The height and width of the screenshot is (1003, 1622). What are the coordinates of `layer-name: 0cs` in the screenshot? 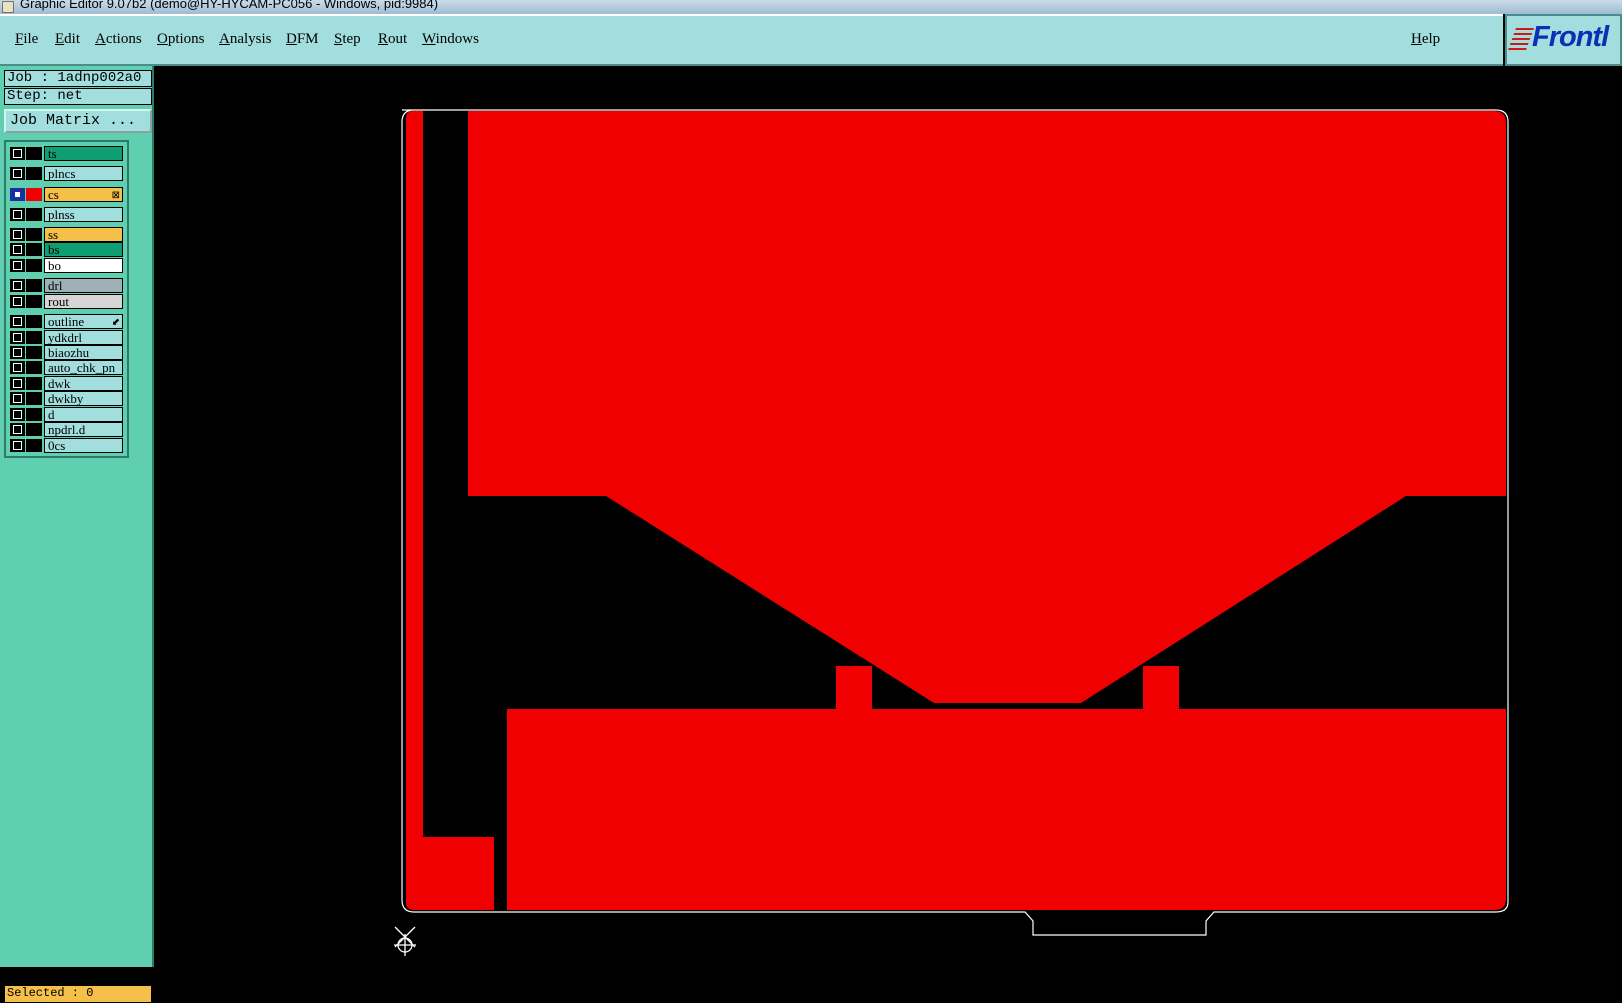 It's located at (83, 445).